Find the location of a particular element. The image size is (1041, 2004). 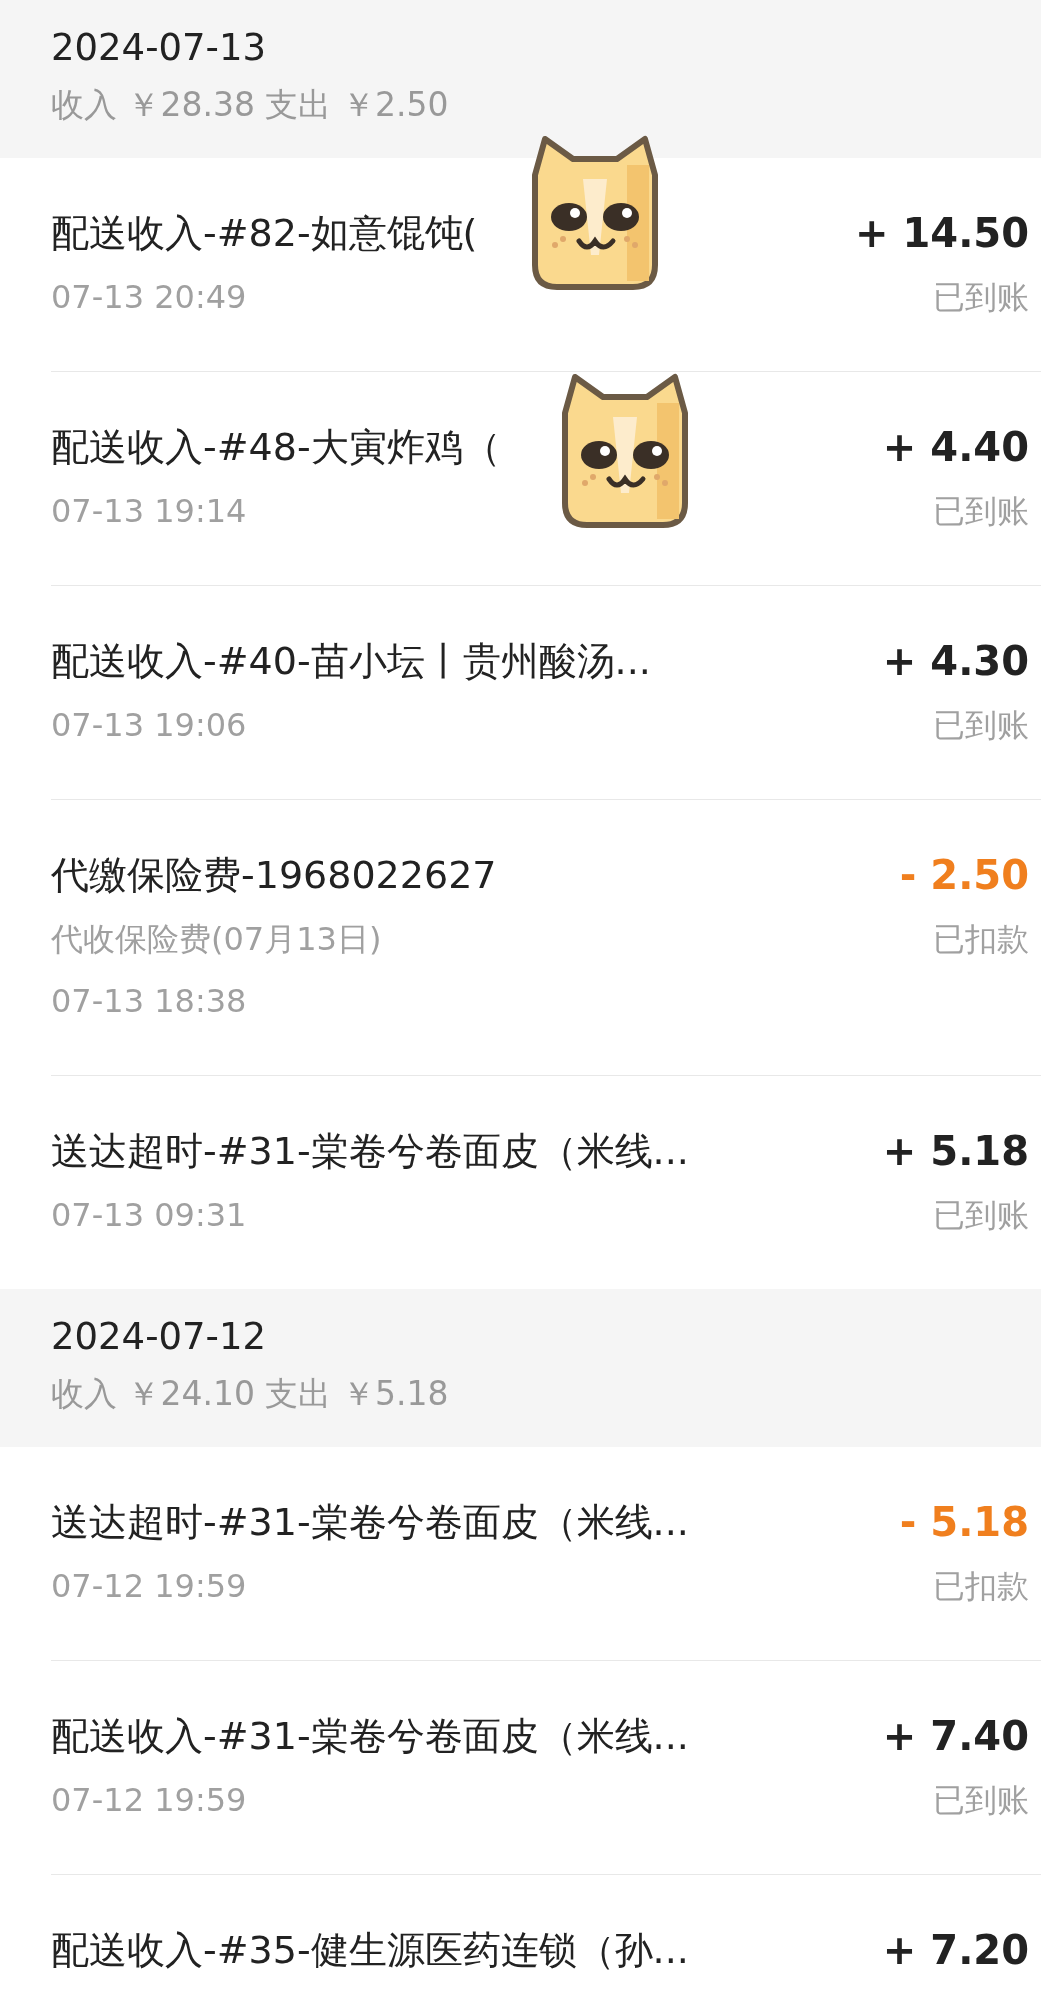

transaction-amount: + 7.40 is located at coordinates (955, 1736).